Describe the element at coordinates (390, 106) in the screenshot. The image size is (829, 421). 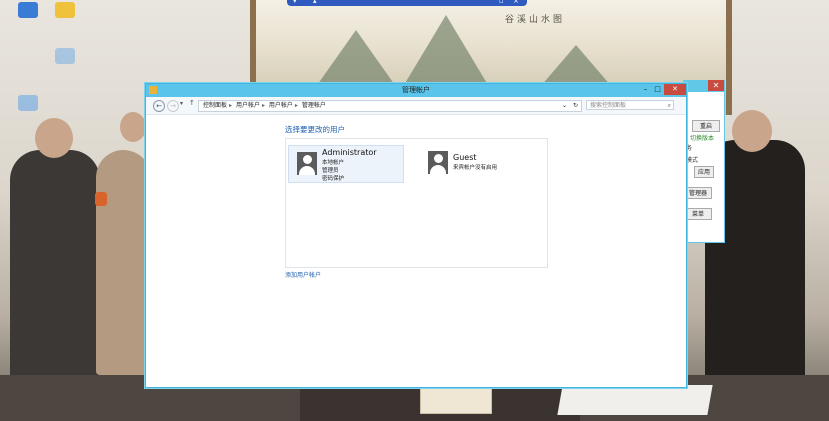
I see `address-bar: 控制面板 ▸ 用户帐户 ▸ 用户帐户 ▸ 管理帐户 ⌄ ↻` at that location.